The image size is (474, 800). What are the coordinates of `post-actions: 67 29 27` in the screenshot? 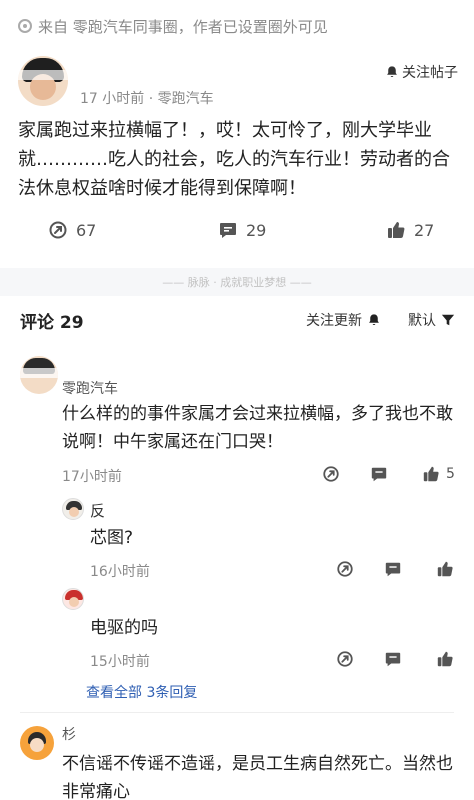 It's located at (237, 237).